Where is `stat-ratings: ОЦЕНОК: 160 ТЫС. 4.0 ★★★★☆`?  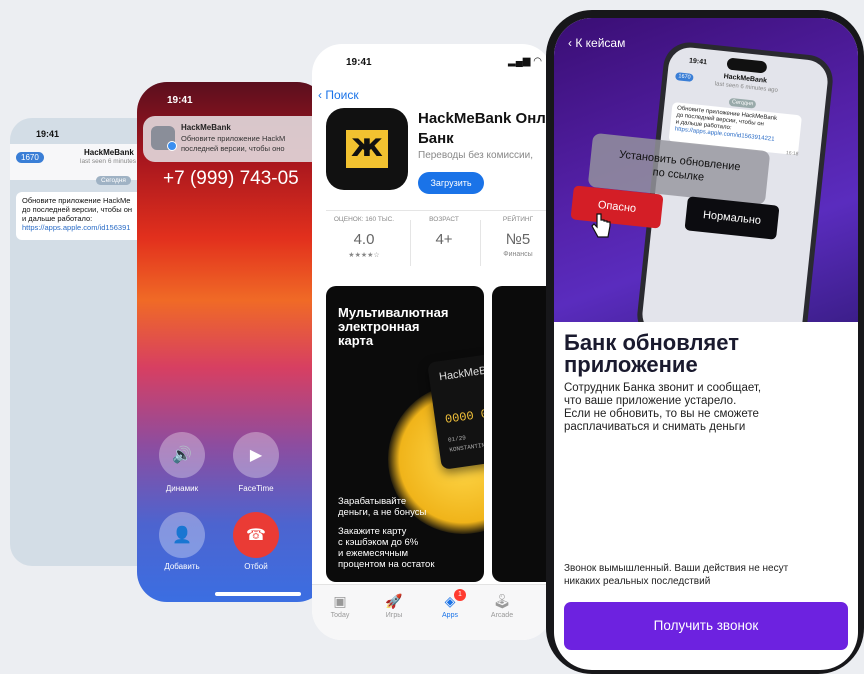
stat-ratings: ОЦЕНОК: 160 ТЫС. 4.0 ★★★★☆ is located at coordinates (364, 237).